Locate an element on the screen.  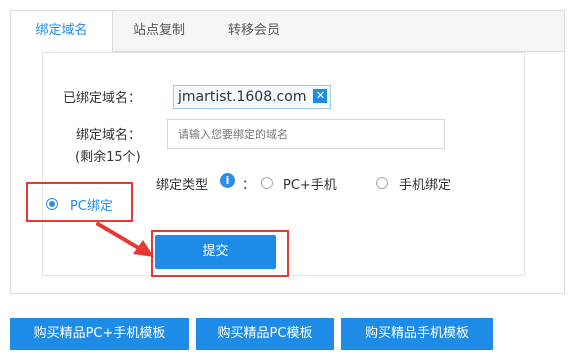
bound-domain-label: 已绑定域名： is located at coordinates (102, 98).